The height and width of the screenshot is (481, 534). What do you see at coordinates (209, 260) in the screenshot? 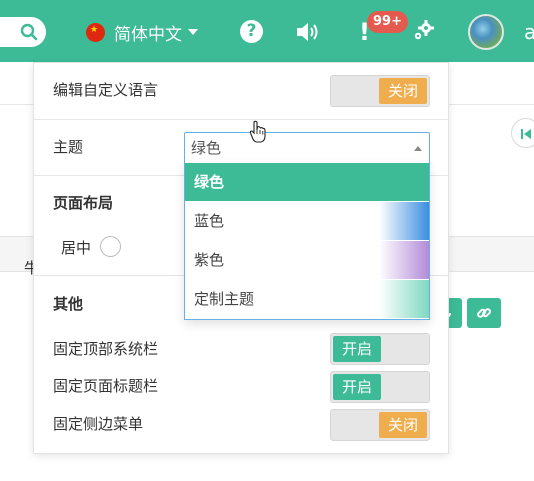
I see `option-label: 紫色` at bounding box center [209, 260].